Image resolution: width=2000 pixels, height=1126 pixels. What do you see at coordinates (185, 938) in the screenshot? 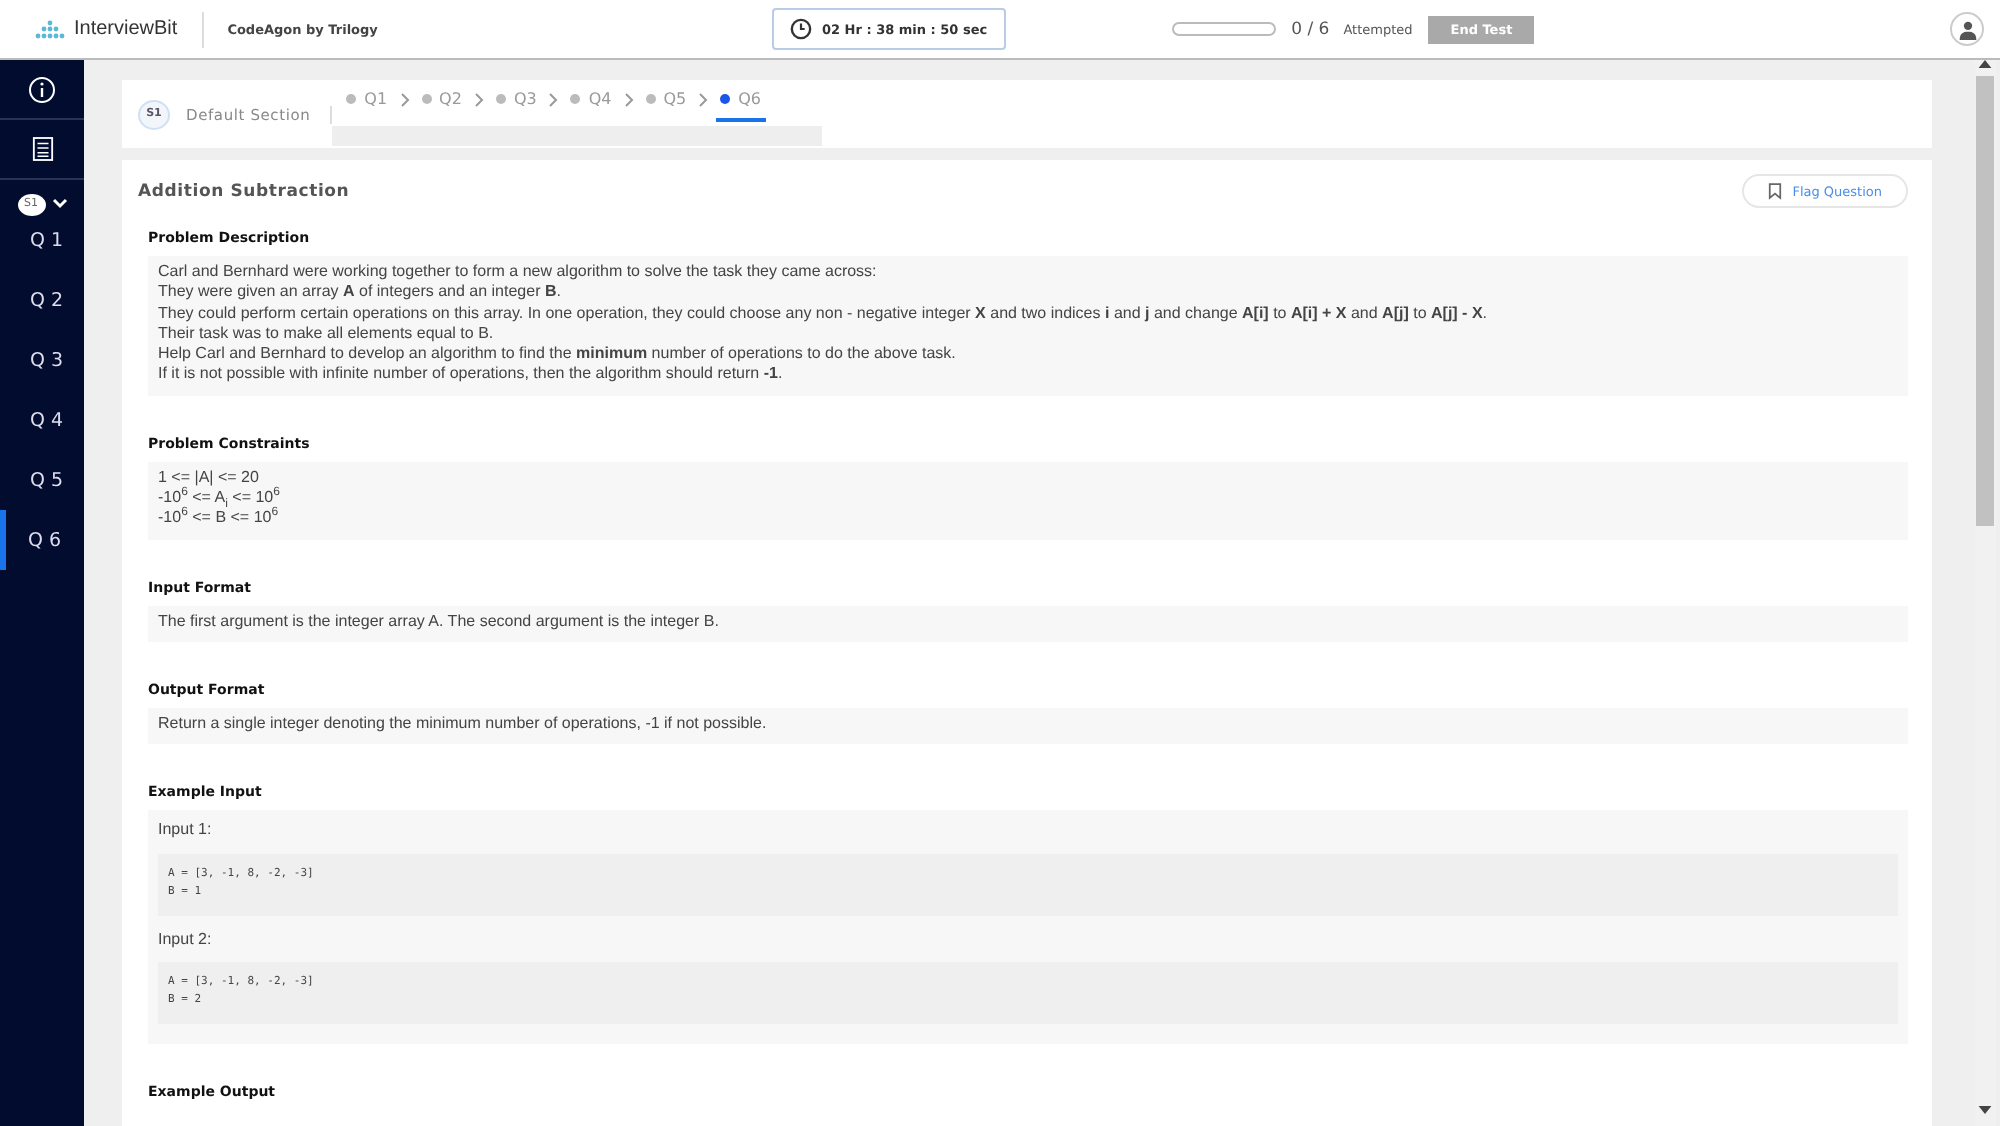
I see `example-label: Input 2:` at bounding box center [185, 938].